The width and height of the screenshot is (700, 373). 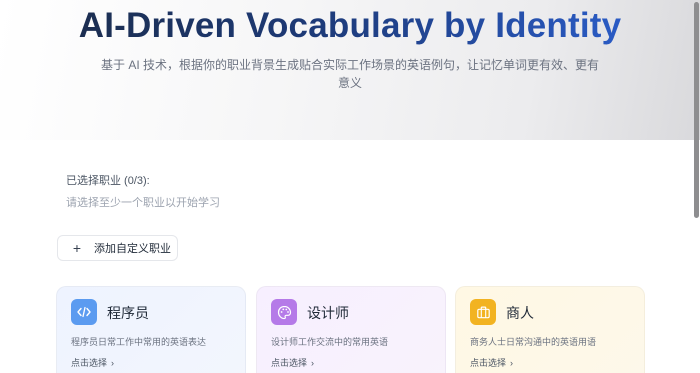 What do you see at coordinates (108, 181) in the screenshot?
I see `selected-count-label: 已选择职业 (0/3):` at bounding box center [108, 181].